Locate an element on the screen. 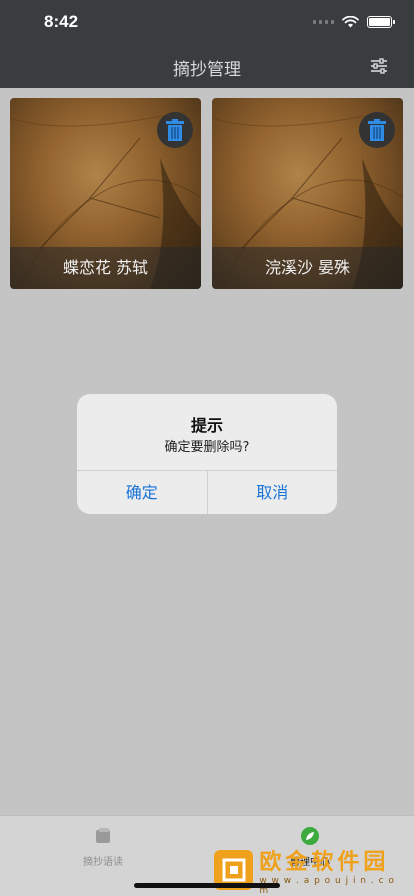  home-indicator is located at coordinates (207, 885).